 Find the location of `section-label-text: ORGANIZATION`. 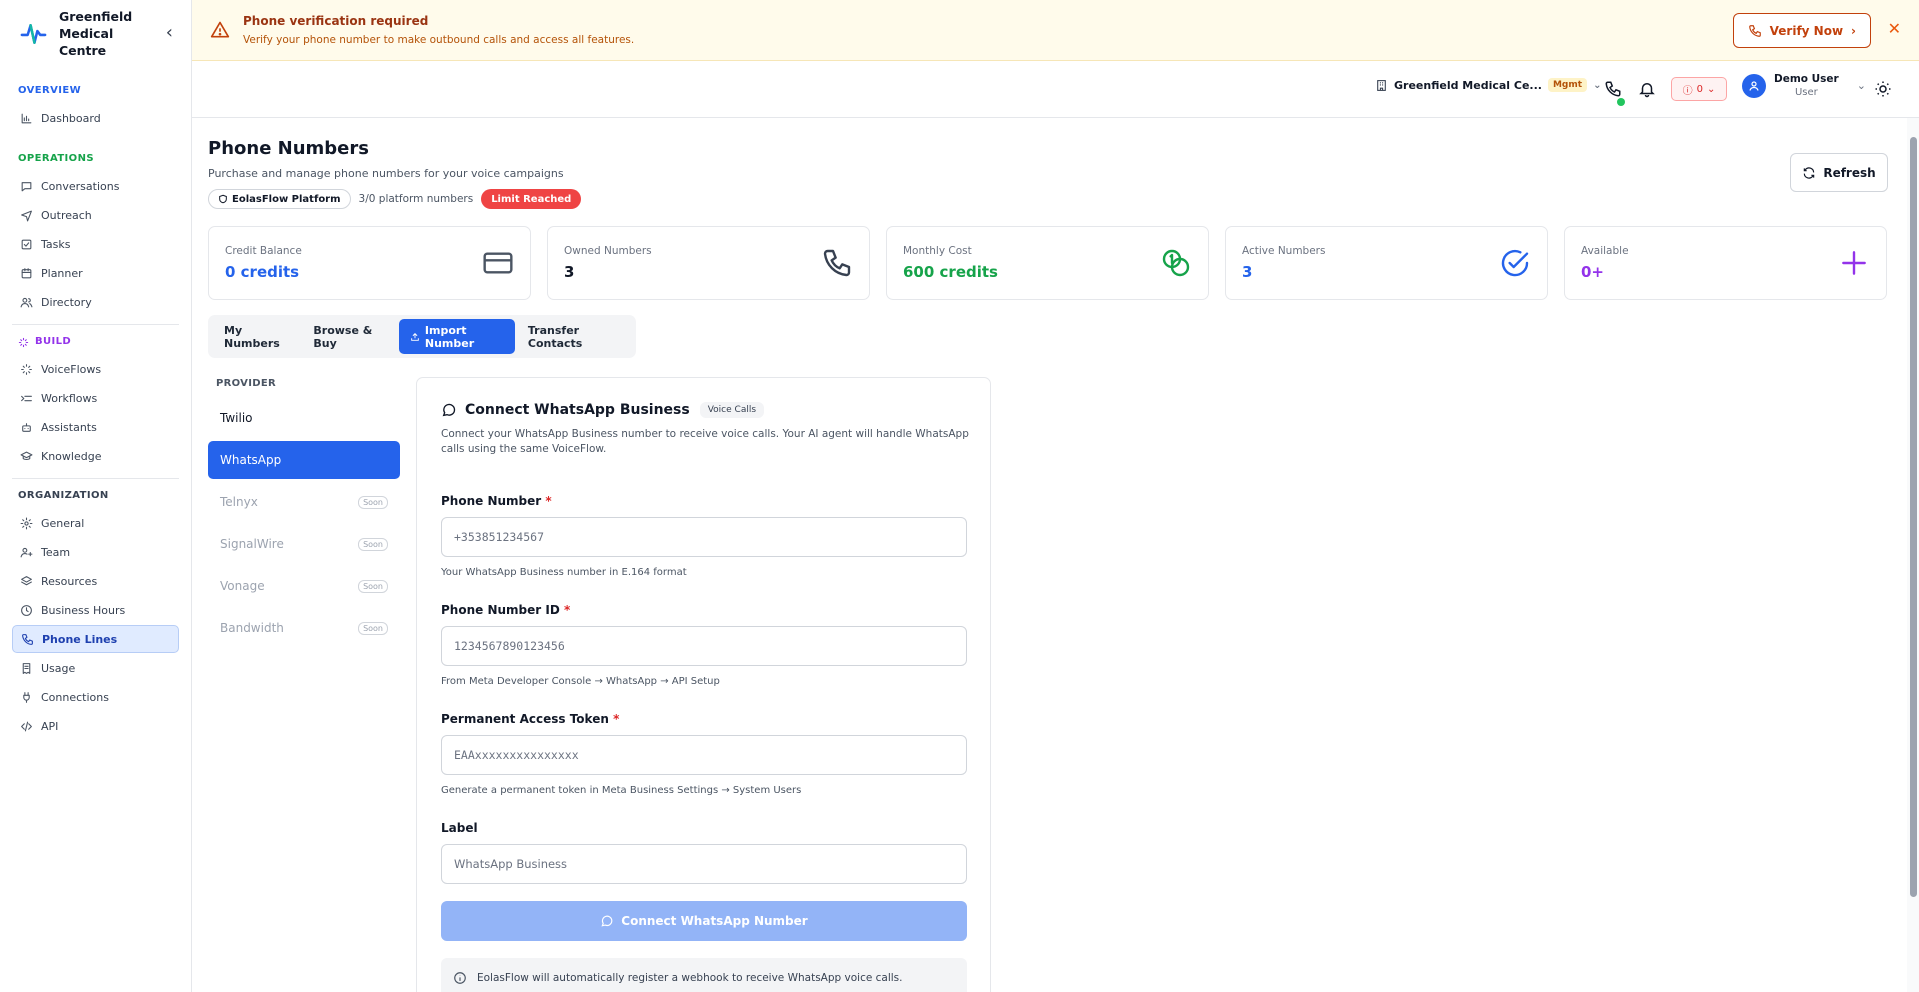

section-label-text: ORGANIZATION is located at coordinates (63, 495).